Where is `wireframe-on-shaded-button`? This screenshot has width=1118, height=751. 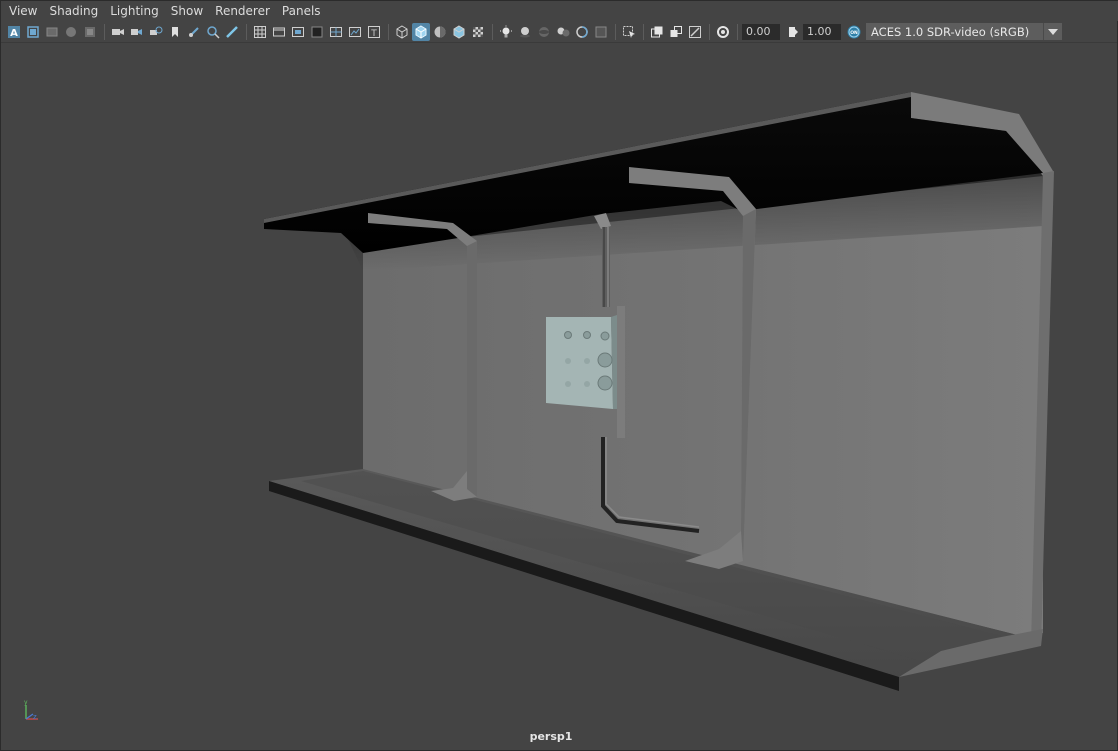
wireframe-on-shaded-button is located at coordinates (459, 32).